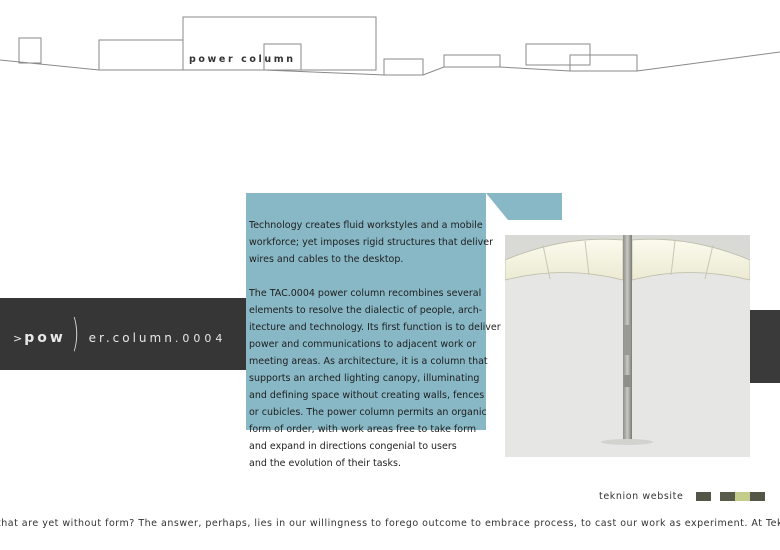 The image size is (780, 550). I want to click on logo-part-d: .0004, so click(200, 338).